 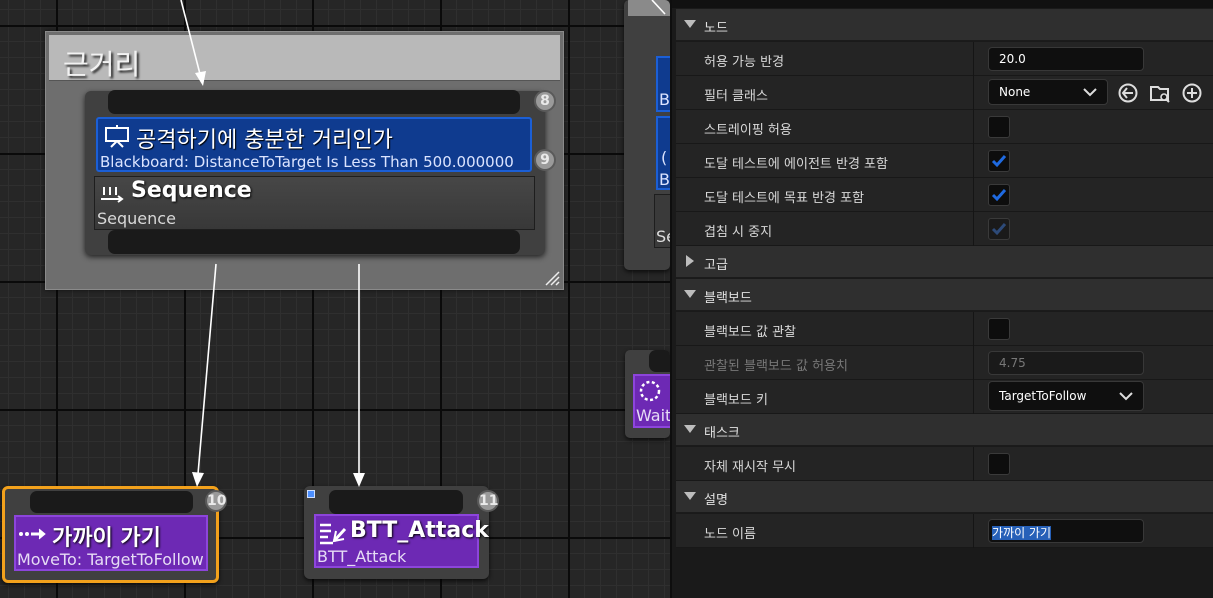 I want to click on sequence-description: Sequence, so click(x=136, y=218).